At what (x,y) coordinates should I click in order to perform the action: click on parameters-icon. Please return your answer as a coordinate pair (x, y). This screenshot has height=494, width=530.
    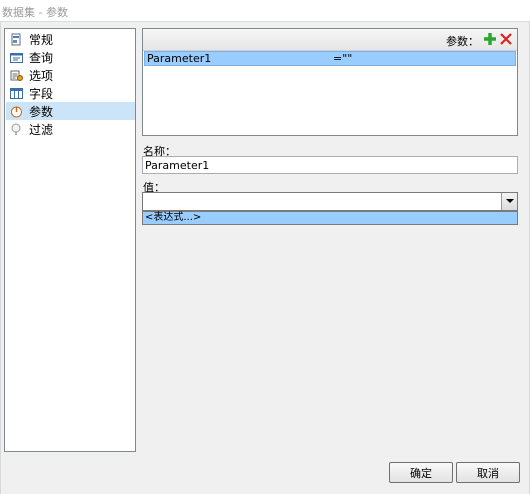
    Looking at the image, I should click on (16, 111).